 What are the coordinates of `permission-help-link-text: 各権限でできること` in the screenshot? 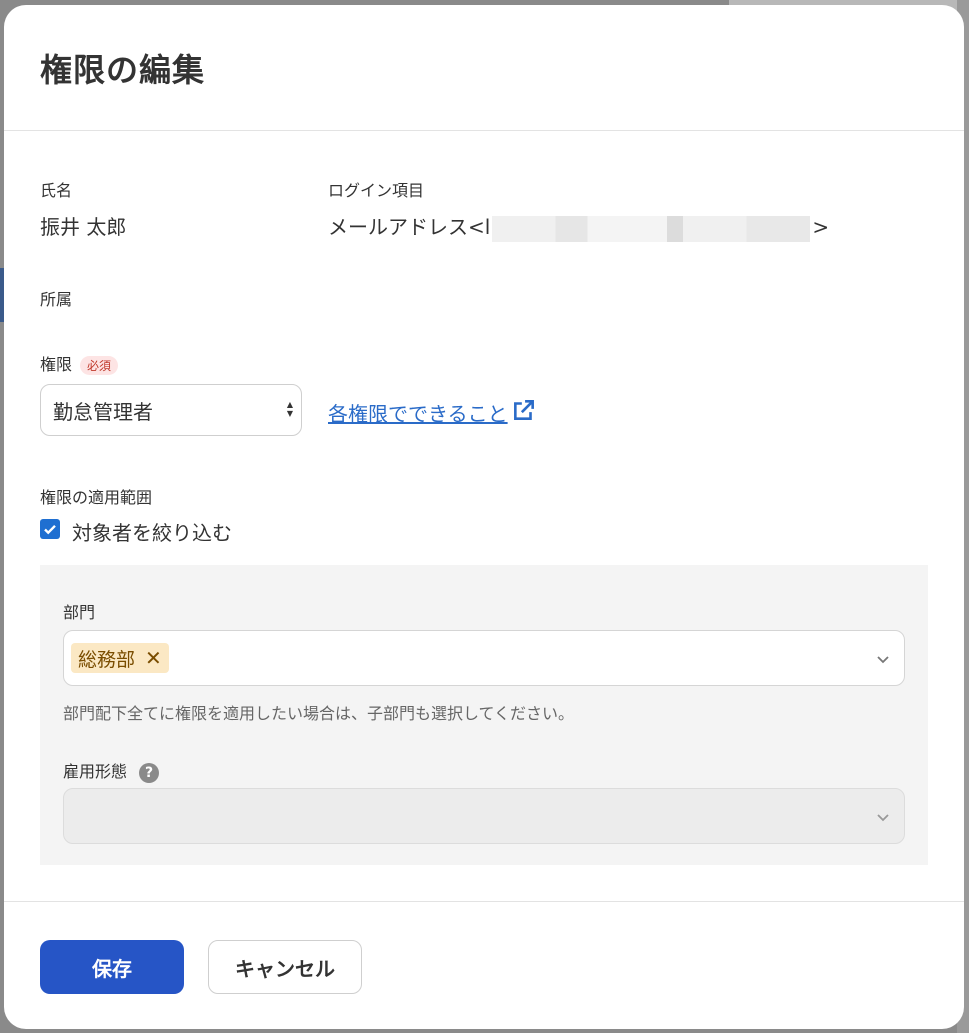 It's located at (418, 414).